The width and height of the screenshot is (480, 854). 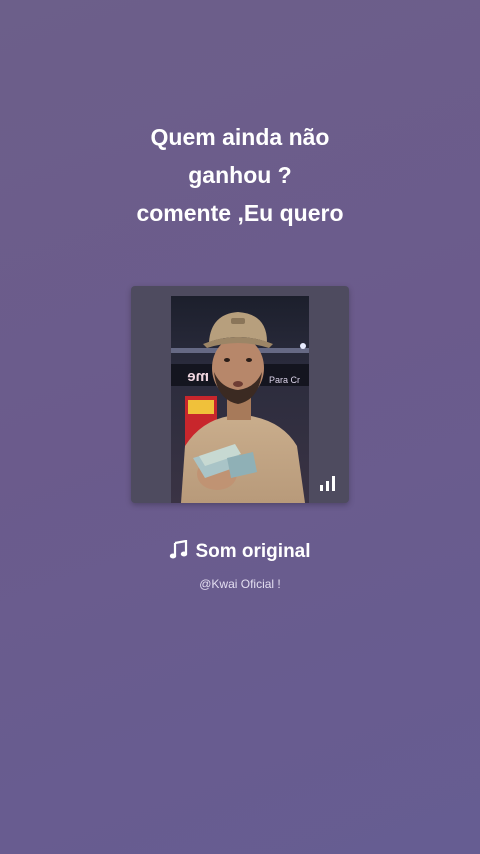 What do you see at coordinates (284, 380) in the screenshot?
I see `thumbnail-signage-text: Para Cr` at bounding box center [284, 380].